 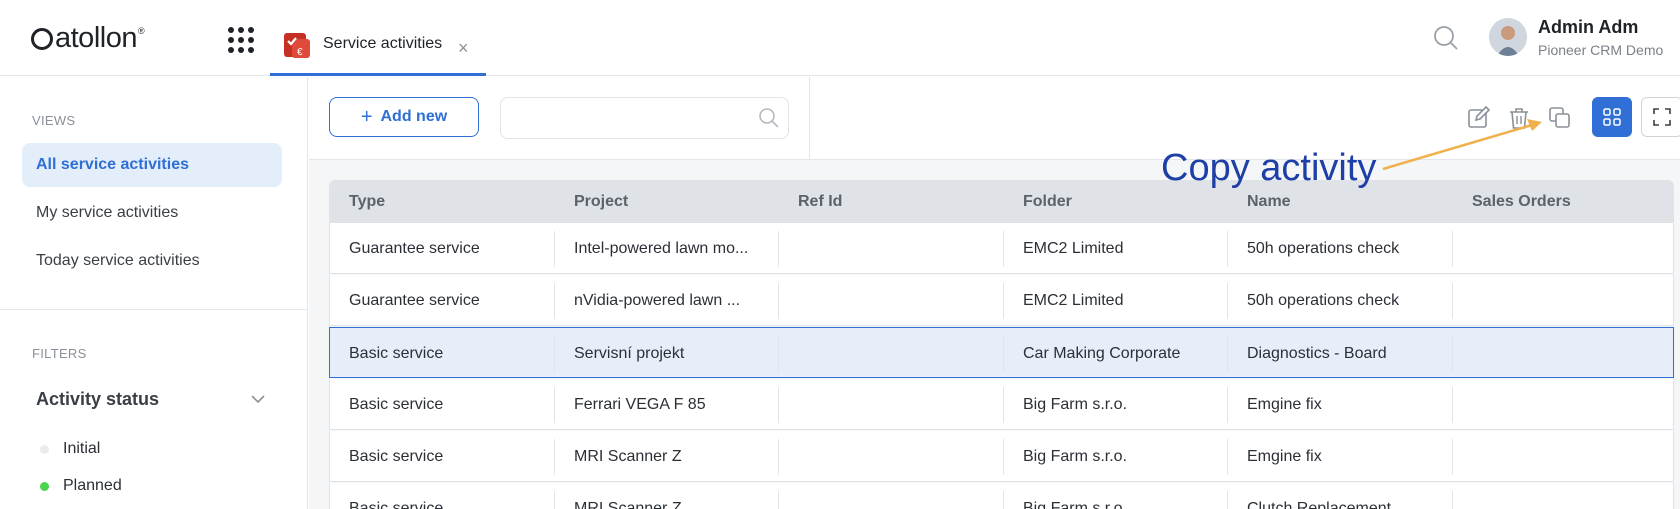 What do you see at coordinates (414, 116) in the screenshot?
I see `add-new-label: Add new` at bounding box center [414, 116].